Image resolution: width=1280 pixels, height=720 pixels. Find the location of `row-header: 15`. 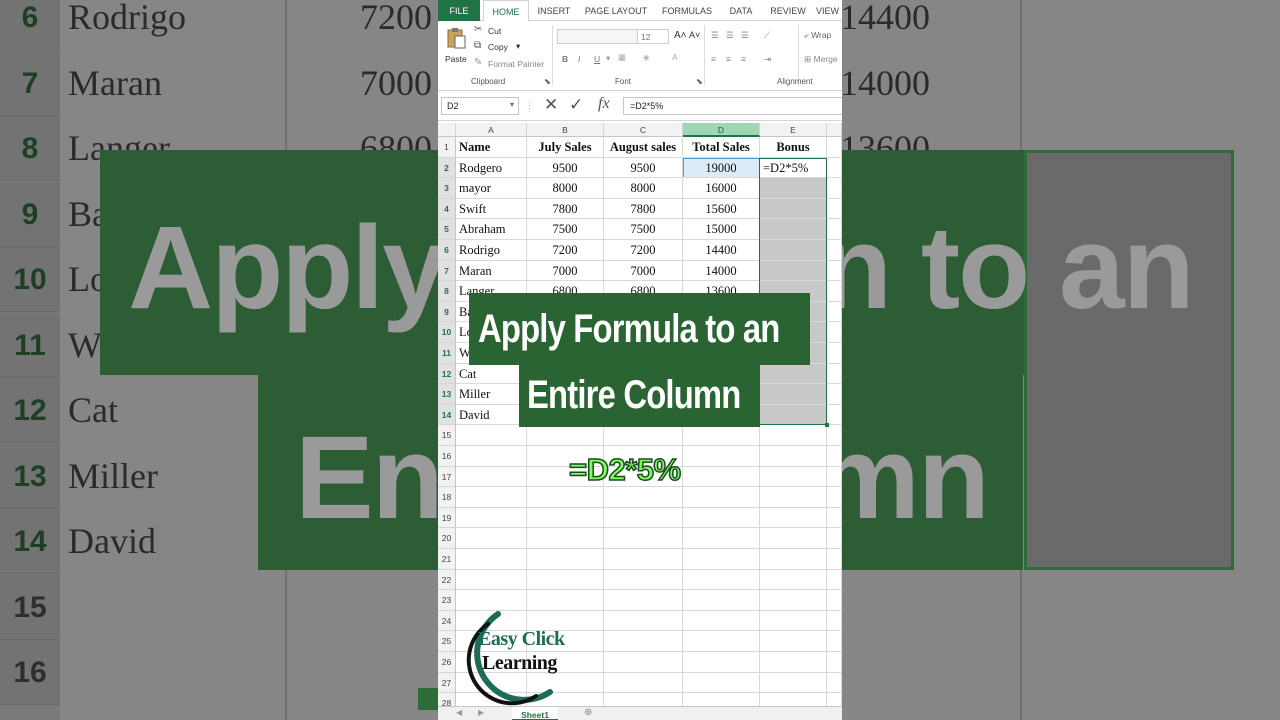

row-header: 15 is located at coordinates (447, 435).